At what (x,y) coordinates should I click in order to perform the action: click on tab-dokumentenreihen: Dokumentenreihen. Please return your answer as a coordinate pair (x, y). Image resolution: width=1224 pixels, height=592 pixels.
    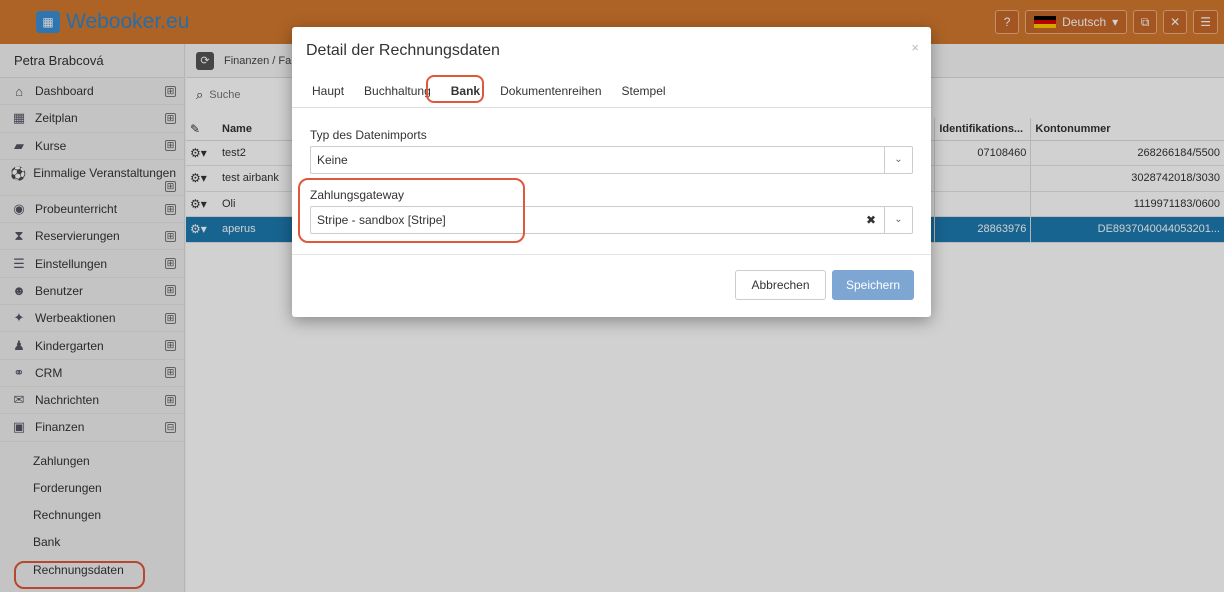
    Looking at the image, I should click on (550, 91).